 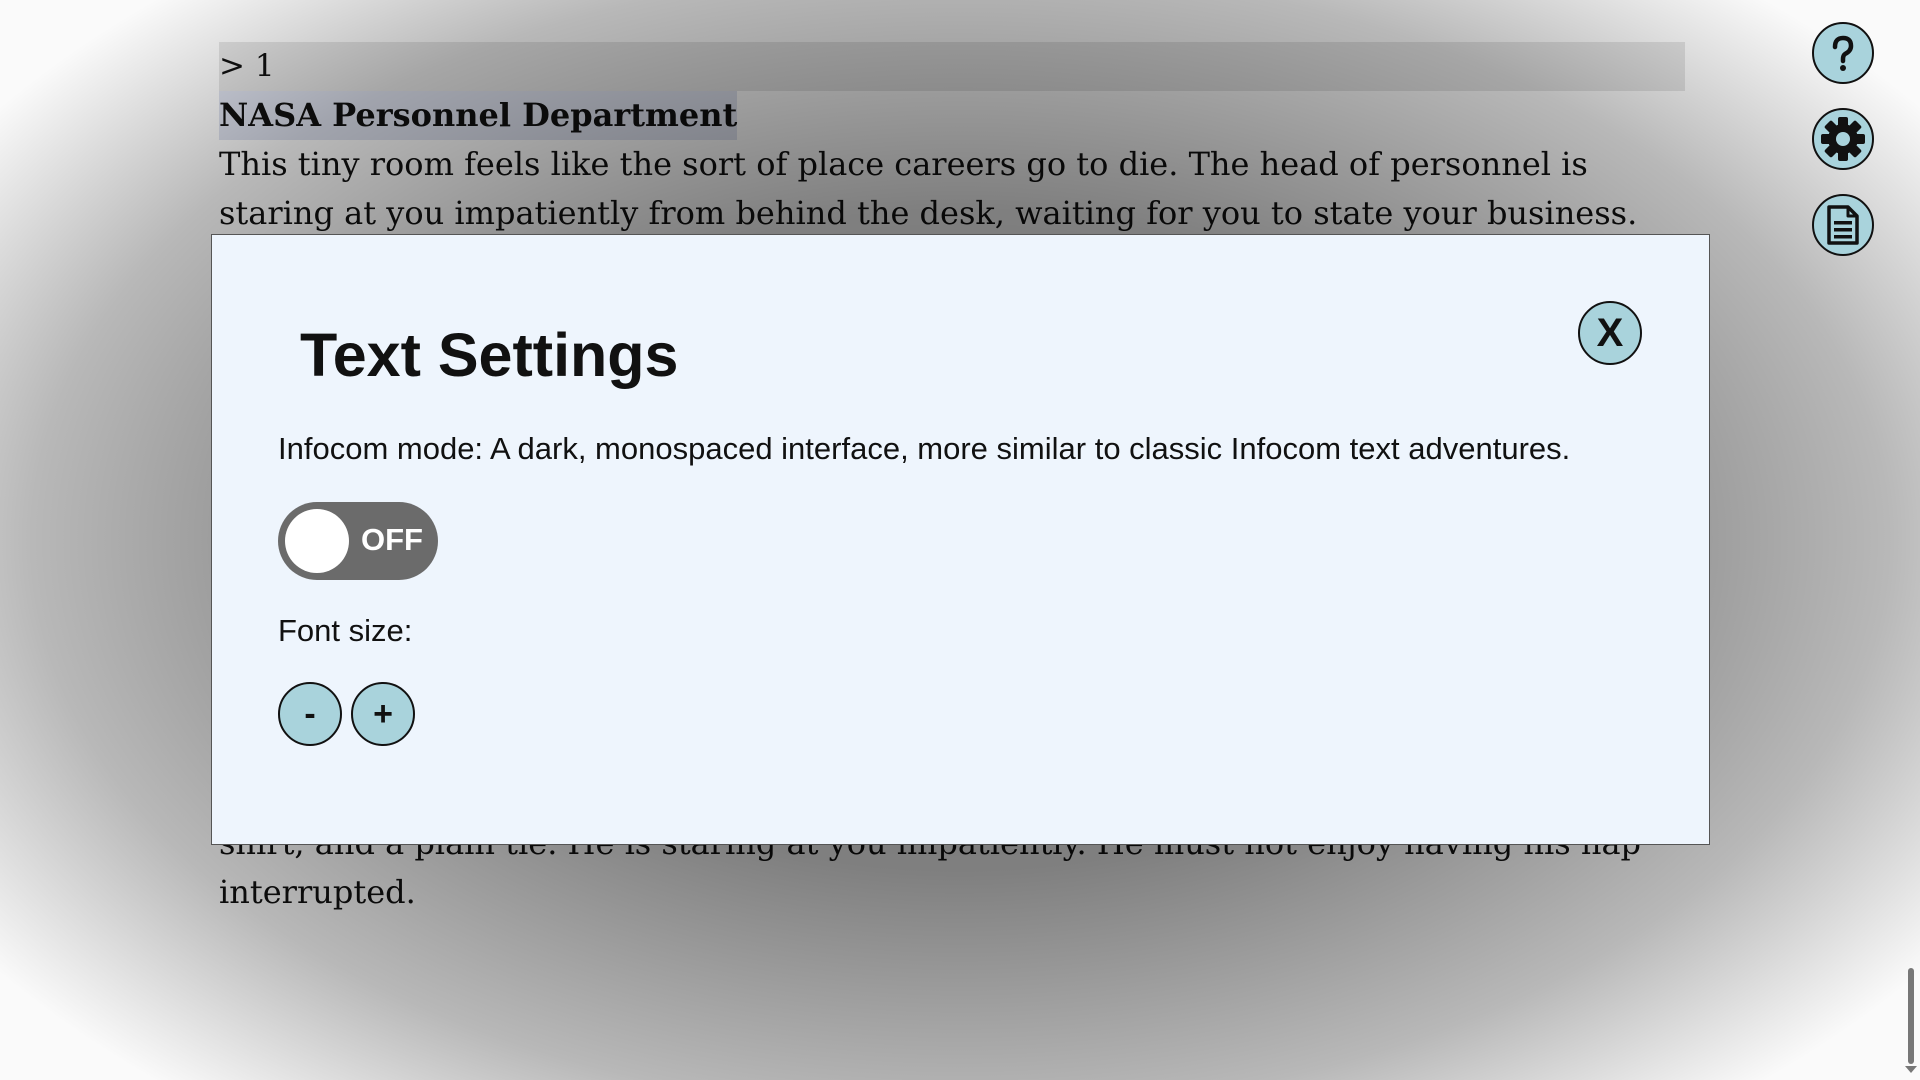 What do you see at coordinates (383, 714) in the screenshot?
I see `increase-font-button: +` at bounding box center [383, 714].